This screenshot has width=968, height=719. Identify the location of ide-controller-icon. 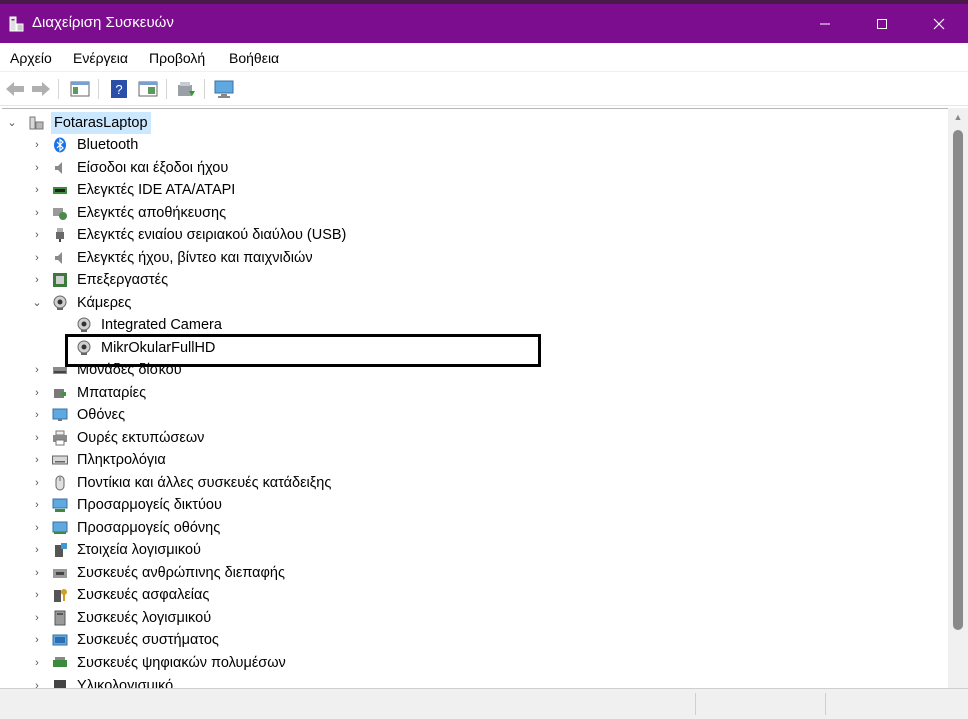
(60, 190).